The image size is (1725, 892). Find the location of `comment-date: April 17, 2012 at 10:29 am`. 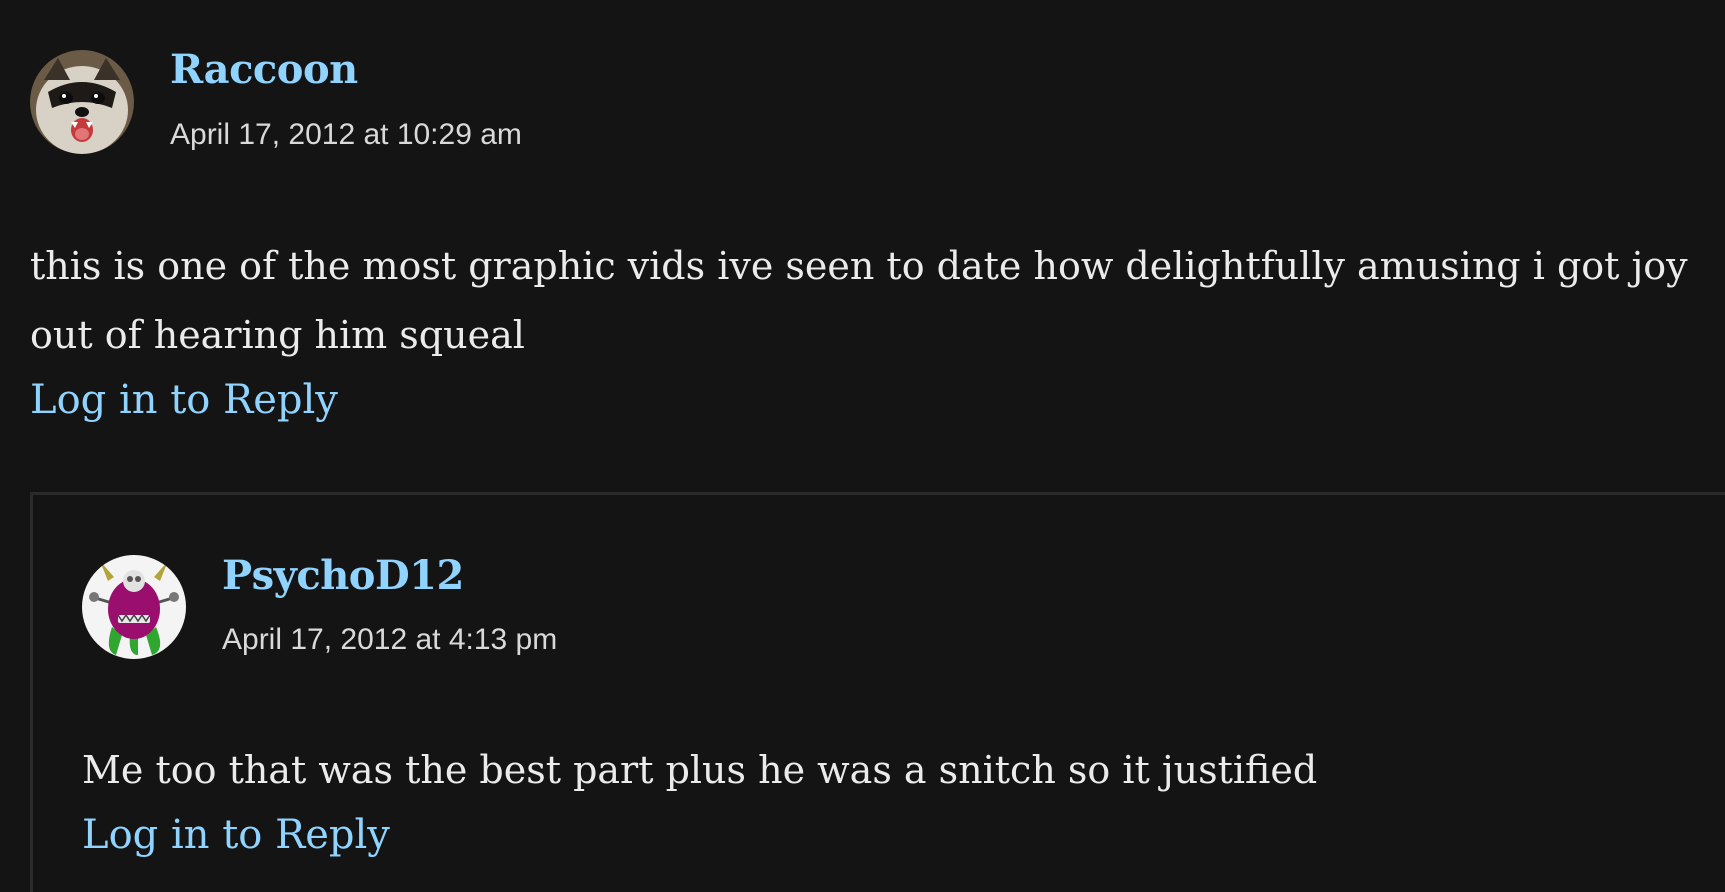

comment-date: April 17, 2012 at 10:29 am is located at coordinates (346, 135).